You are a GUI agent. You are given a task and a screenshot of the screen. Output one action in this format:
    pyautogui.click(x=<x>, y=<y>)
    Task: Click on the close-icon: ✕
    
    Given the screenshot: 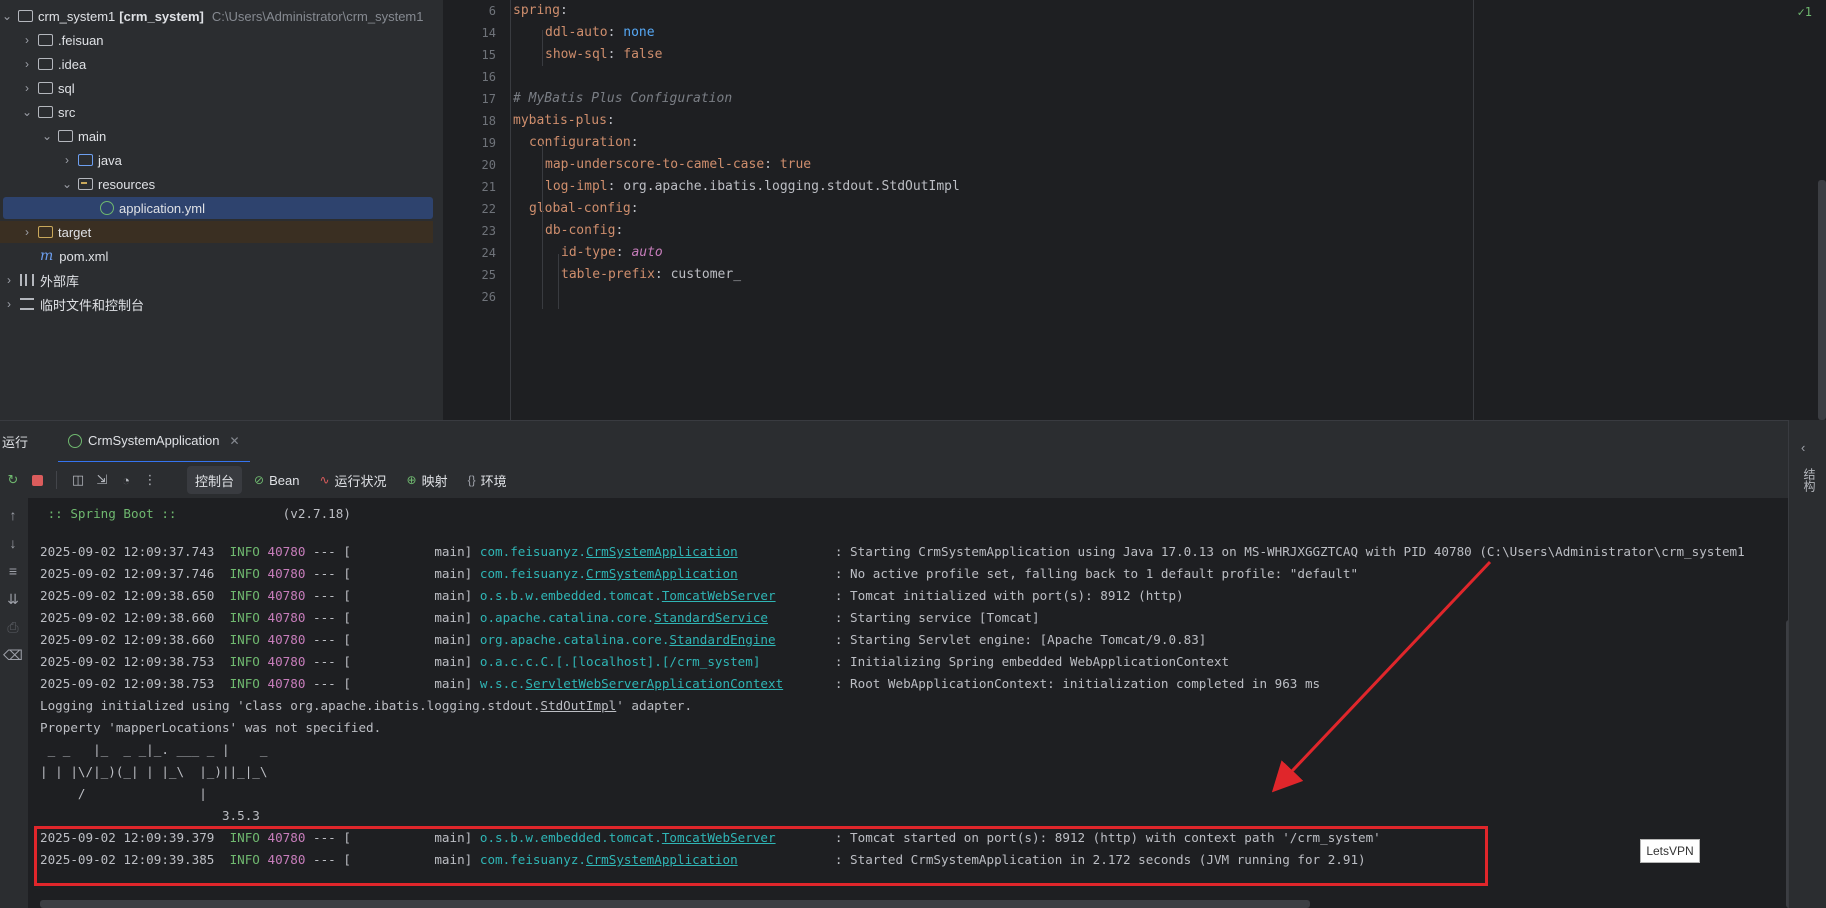 What is the action you would take?
    pyautogui.click(x=235, y=441)
    